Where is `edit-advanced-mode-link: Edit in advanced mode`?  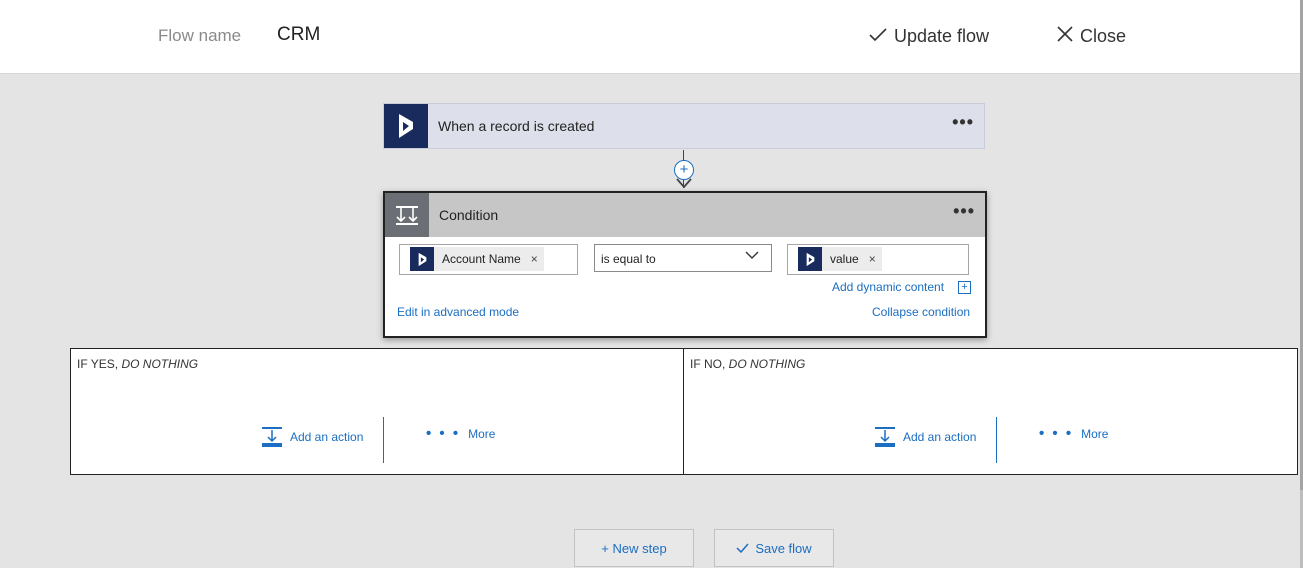
edit-advanced-mode-link: Edit in advanced mode is located at coordinates (458, 312).